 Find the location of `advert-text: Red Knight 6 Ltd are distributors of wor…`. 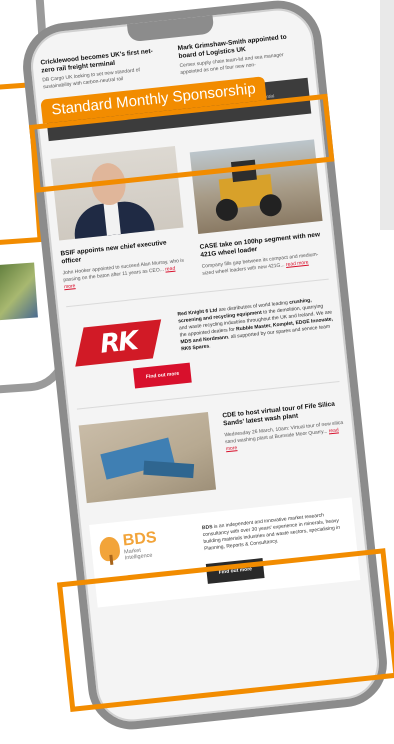

advert-text: Red Knight 6 Ltd are distributors of wor… is located at coordinates (255, 325).